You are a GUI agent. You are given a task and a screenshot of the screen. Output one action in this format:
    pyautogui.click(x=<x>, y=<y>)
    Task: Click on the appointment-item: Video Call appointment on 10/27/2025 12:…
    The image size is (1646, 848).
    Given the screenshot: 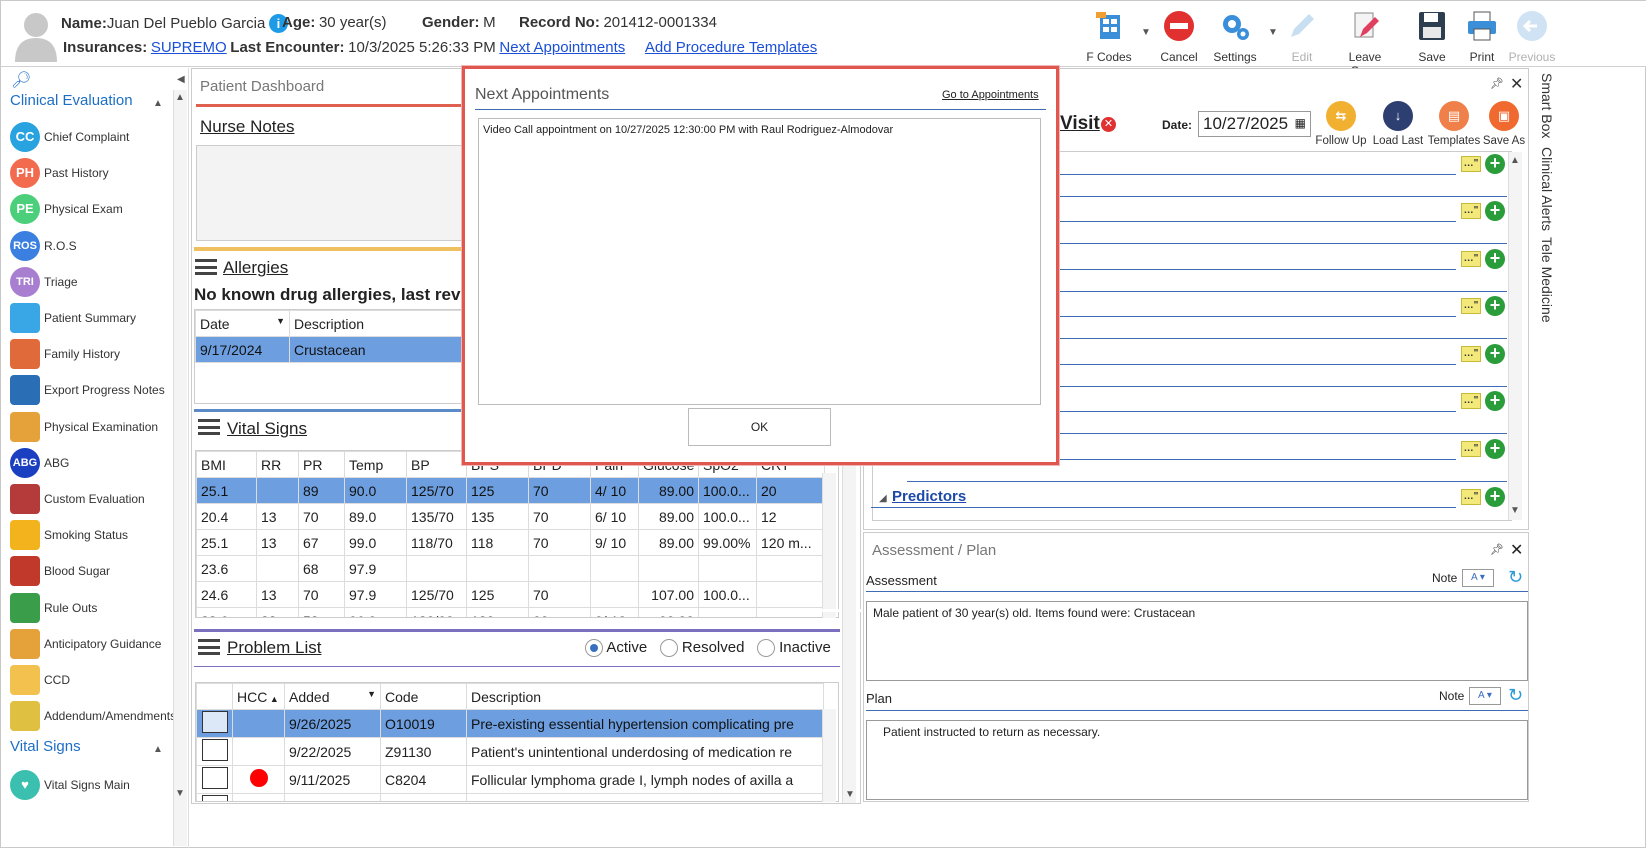 What is the action you would take?
    pyautogui.click(x=759, y=130)
    